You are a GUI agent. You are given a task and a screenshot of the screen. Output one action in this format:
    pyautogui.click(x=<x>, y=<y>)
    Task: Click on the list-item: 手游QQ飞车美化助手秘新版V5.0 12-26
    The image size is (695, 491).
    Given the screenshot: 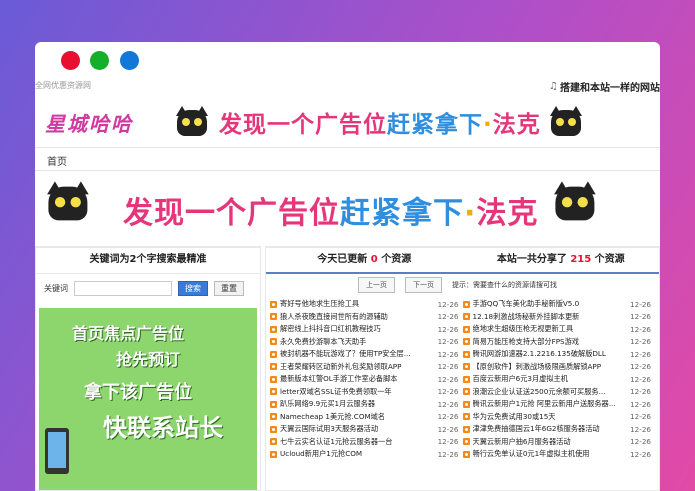 What is the action you would take?
    pyautogui.click(x=556, y=304)
    